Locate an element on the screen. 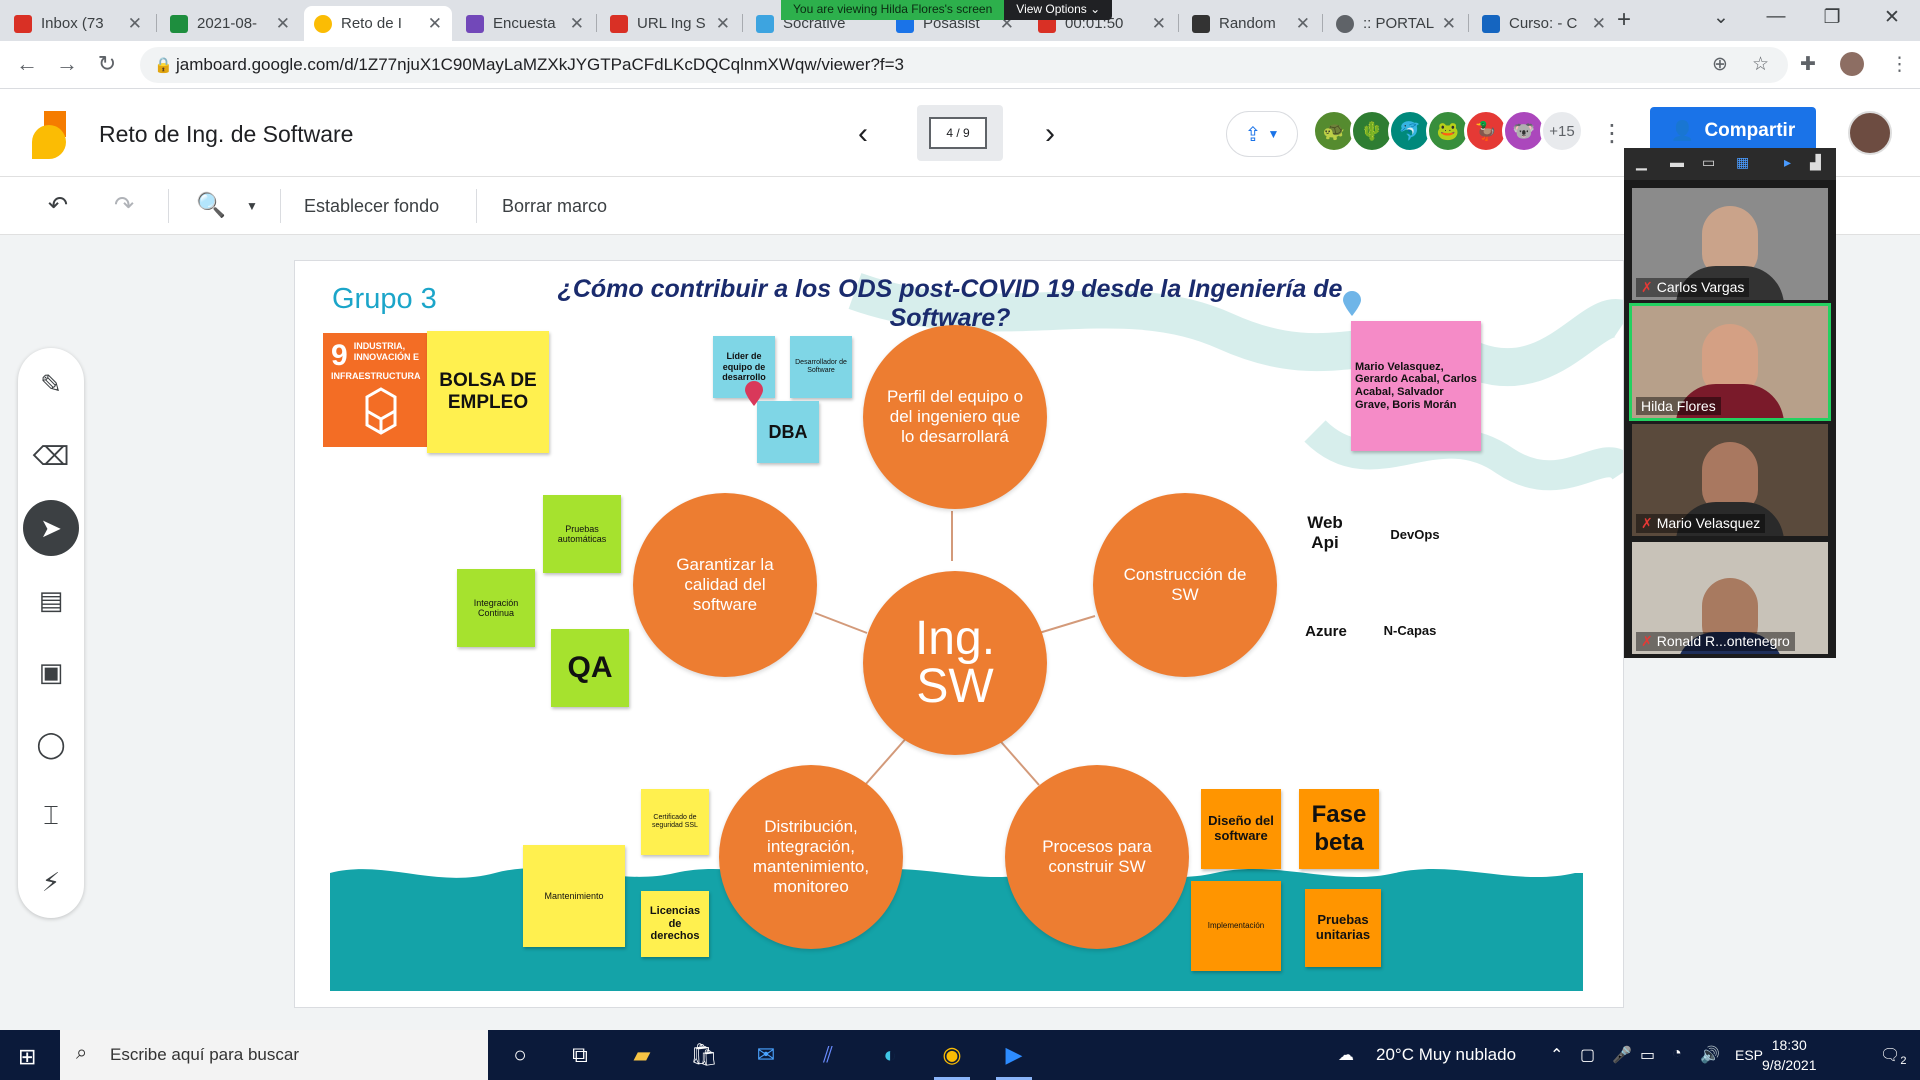 The width and height of the screenshot is (1920, 1080). tab-search-icon: ⌄ is located at coordinates (1721, 17).